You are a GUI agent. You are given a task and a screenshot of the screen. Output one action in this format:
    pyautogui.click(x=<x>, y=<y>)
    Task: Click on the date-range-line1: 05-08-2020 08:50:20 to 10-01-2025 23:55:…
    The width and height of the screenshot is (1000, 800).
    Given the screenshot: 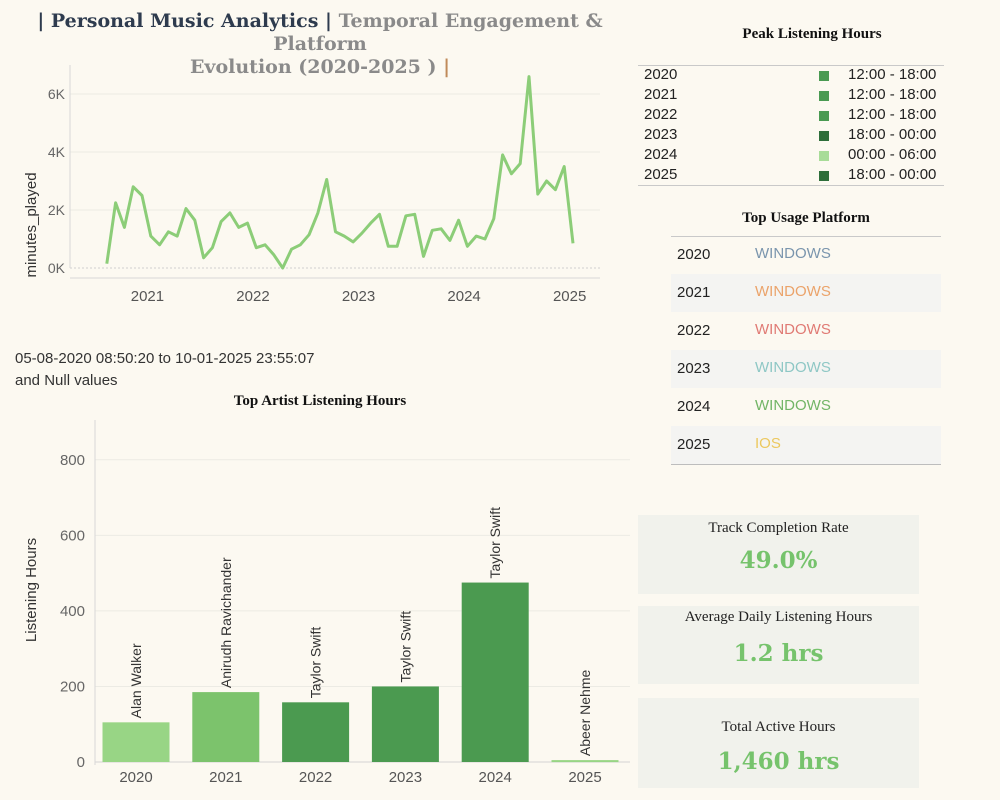 What is the action you would take?
    pyautogui.click(x=165, y=358)
    